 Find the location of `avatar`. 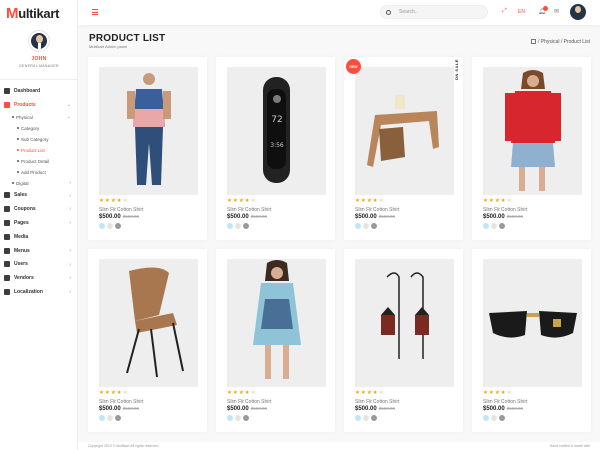

avatar is located at coordinates (39, 41).